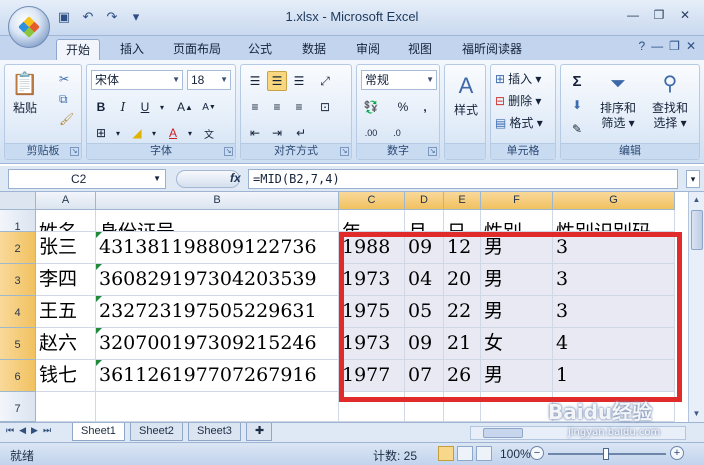 The image size is (704, 465). I want to click on cell-a6: 钱七, so click(66, 376).